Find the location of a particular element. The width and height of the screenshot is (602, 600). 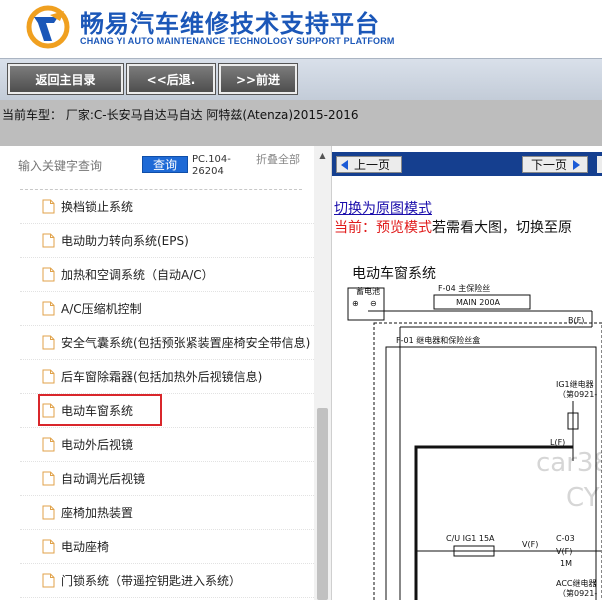

connector-pin: 1M is located at coordinates (566, 563).